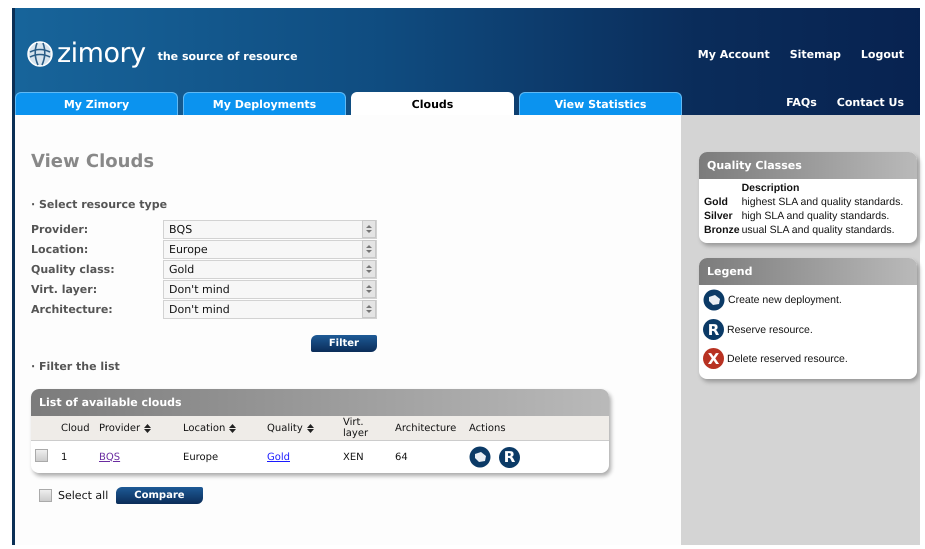 This screenshot has width=925, height=549. Describe the element at coordinates (75, 428) in the screenshot. I see `column-header: Cloud` at that location.